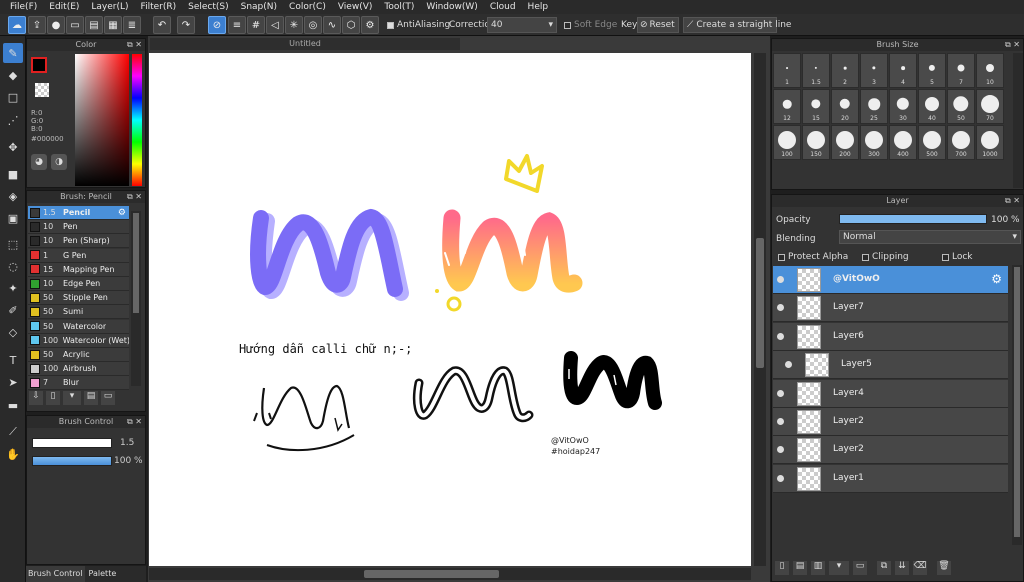 Image resolution: width=1024 pixels, height=582 pixels. Describe the element at coordinates (787, 106) in the screenshot. I see `brush-size-cell: 12` at that location.